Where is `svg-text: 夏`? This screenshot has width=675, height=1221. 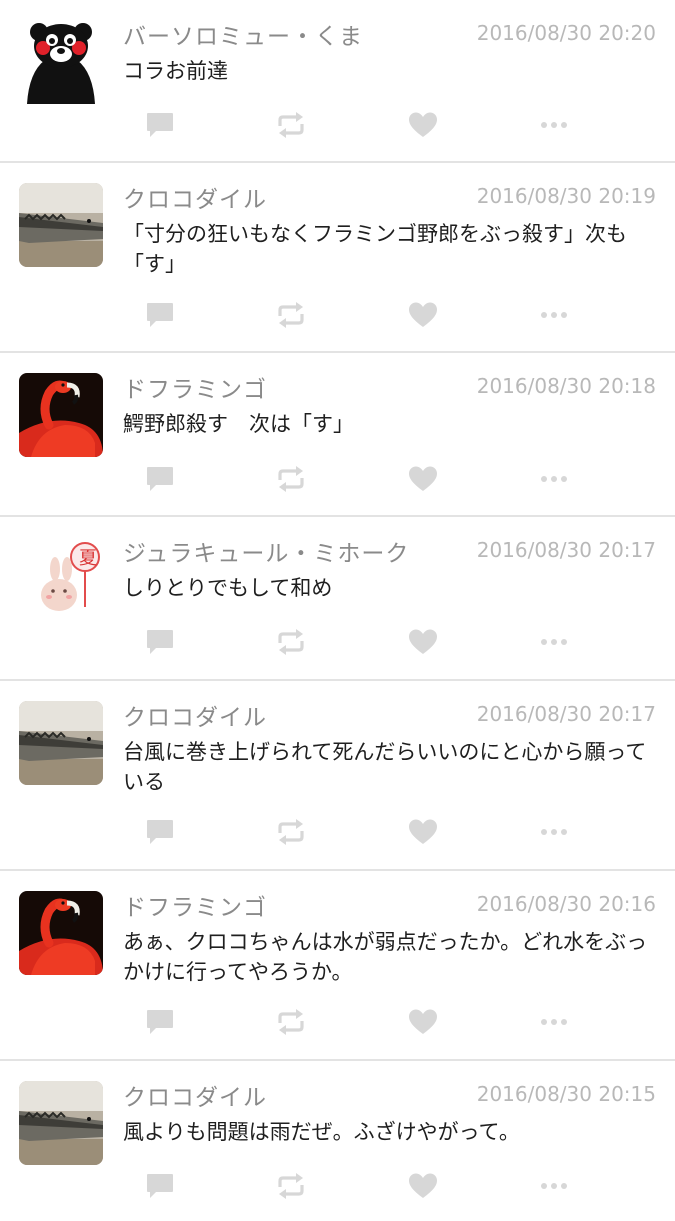
svg-text: 夏 is located at coordinates (88, 558).